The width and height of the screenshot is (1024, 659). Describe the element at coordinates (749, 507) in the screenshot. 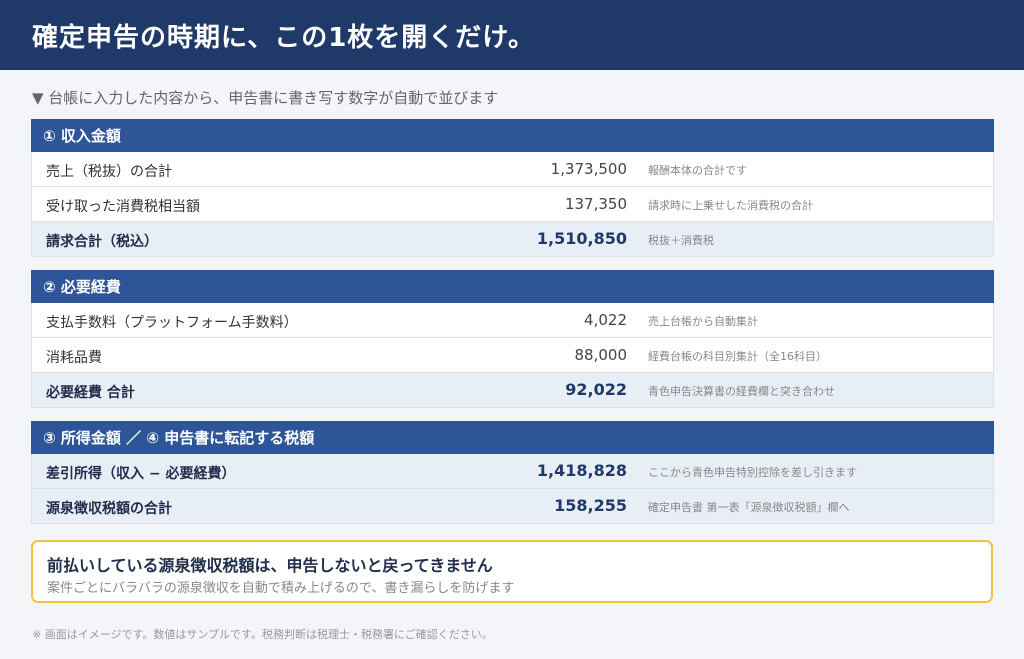

I see `row-note: 確定申告書 第一表「源泉徴収税額」欄へ` at that location.